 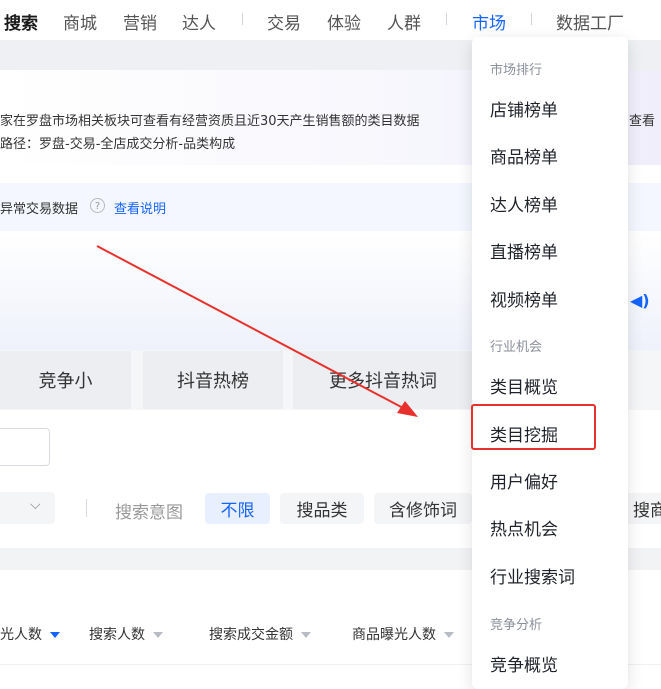 I want to click on menu-item-influencer-ranking: 达人榜单, so click(x=524, y=203).